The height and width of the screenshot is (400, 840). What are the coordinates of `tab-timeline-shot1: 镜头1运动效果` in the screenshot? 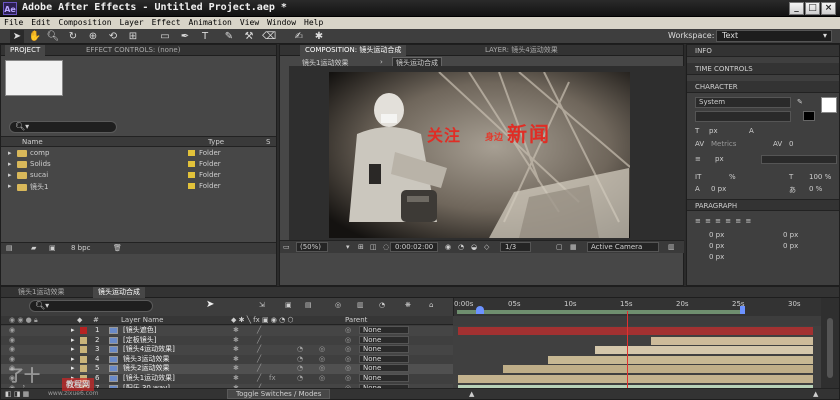 It's located at (41, 292).